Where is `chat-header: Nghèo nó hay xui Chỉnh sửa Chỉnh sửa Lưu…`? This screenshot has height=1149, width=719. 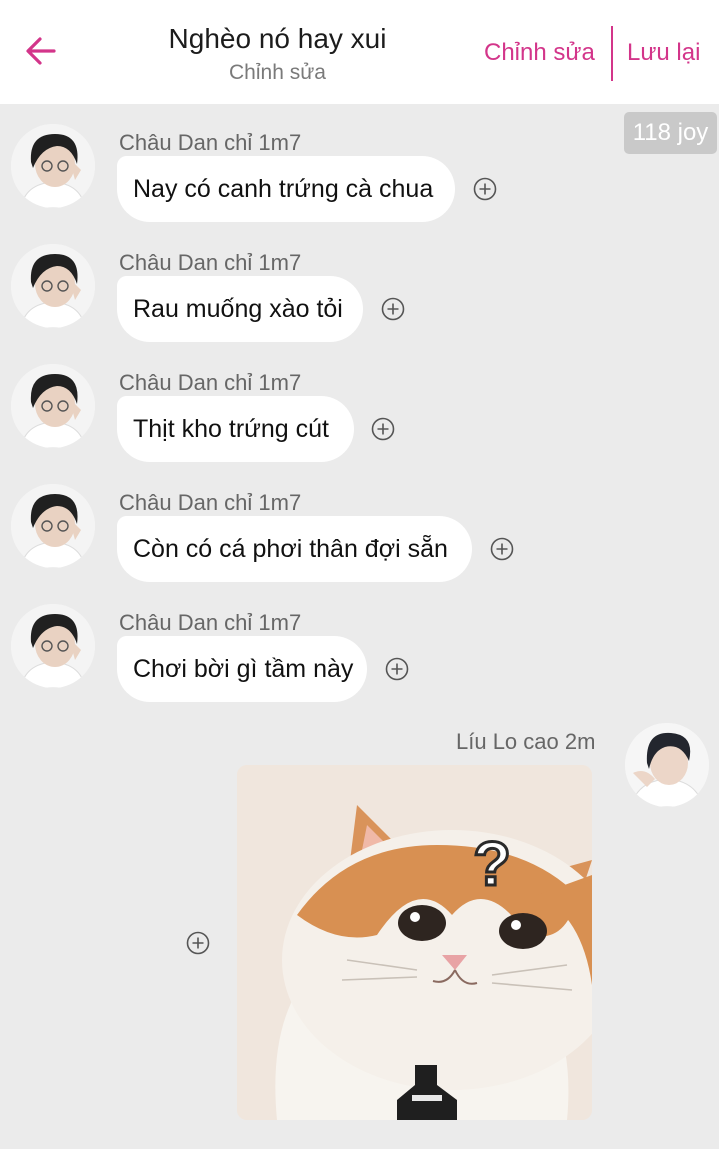 chat-header: Nghèo nó hay xui Chỉnh sửa Chỉnh sửa Lưu… is located at coordinates (359, 52).